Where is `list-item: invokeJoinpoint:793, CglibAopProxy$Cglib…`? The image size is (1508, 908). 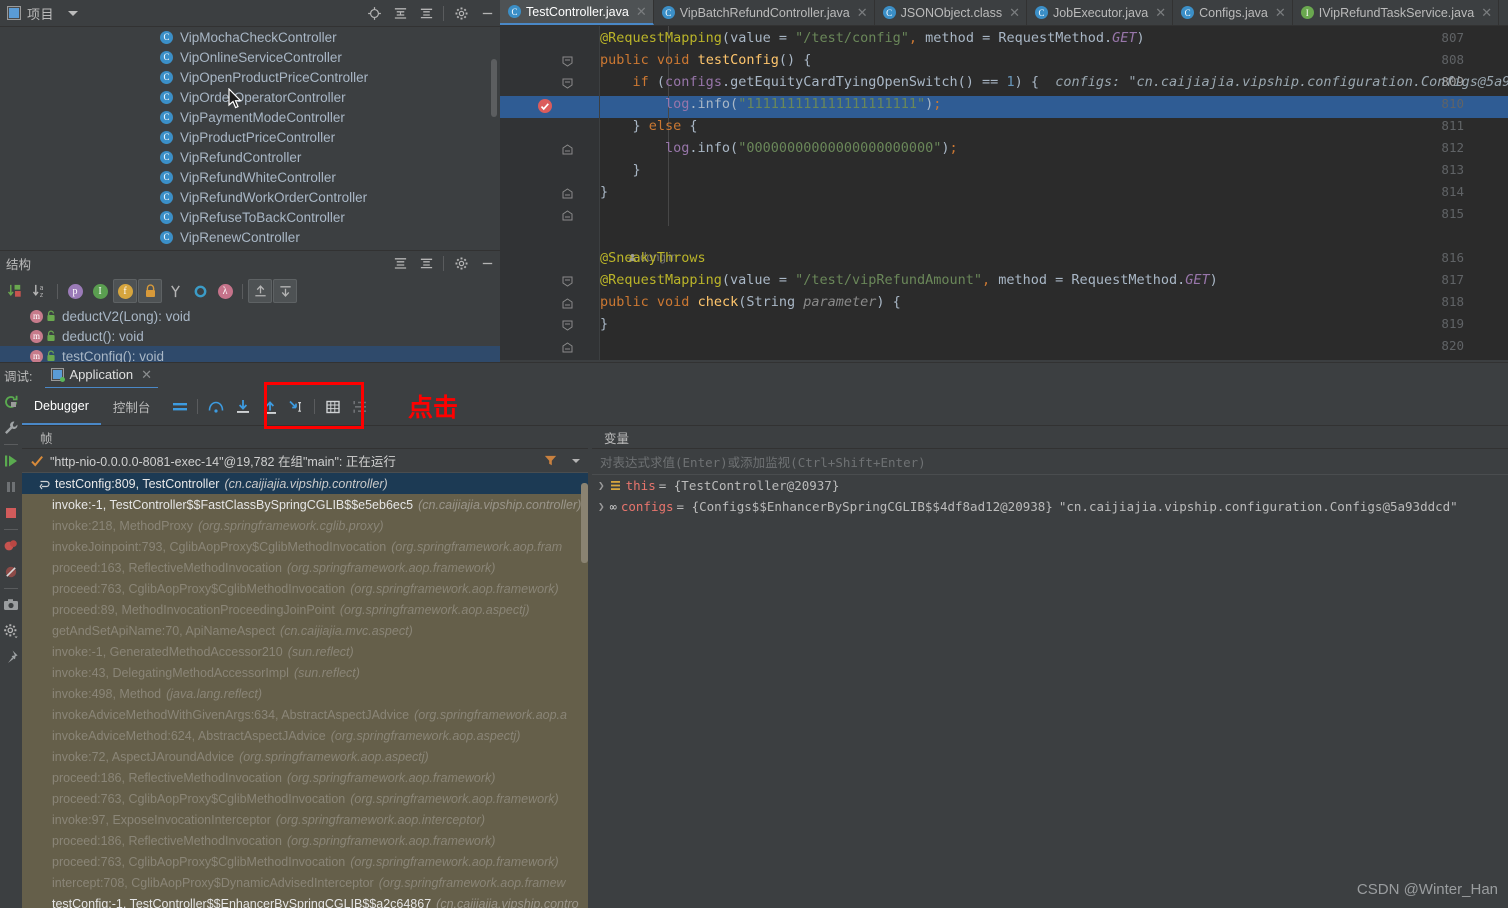 list-item: invokeJoinpoint:793, CglibAopProxy$Cglib… is located at coordinates (306, 546).